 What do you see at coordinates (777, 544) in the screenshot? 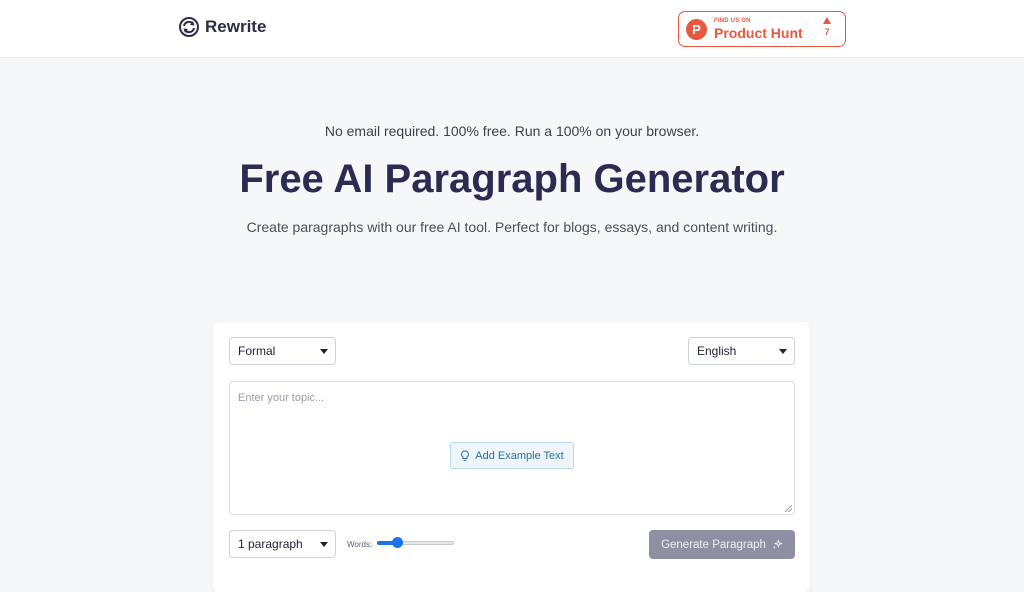
I see `sparkle-icon` at bounding box center [777, 544].